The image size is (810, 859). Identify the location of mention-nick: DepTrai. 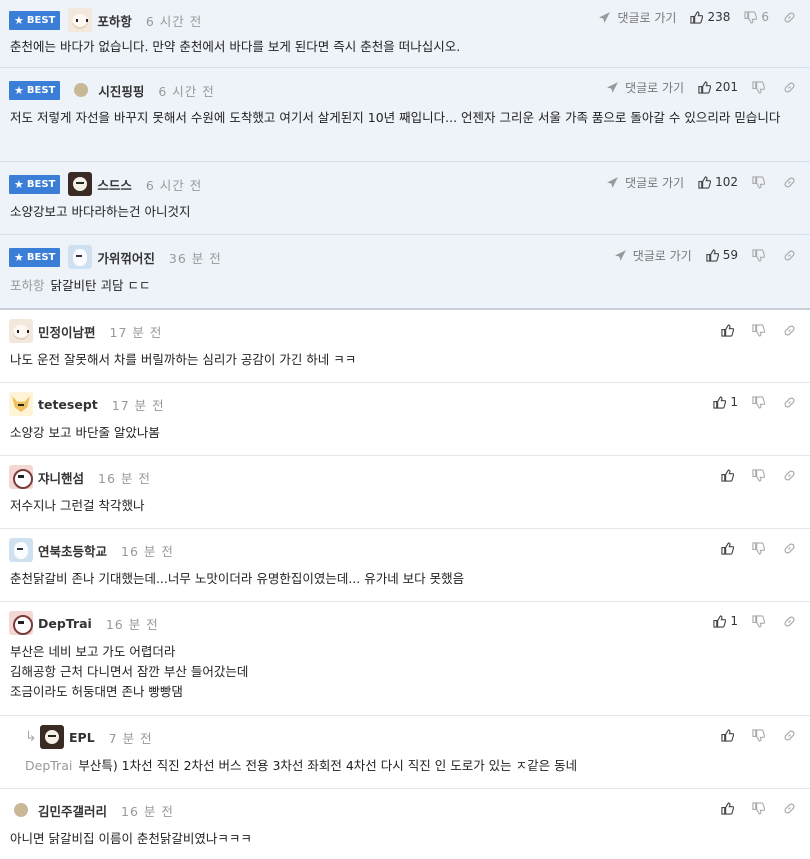
(48, 765).